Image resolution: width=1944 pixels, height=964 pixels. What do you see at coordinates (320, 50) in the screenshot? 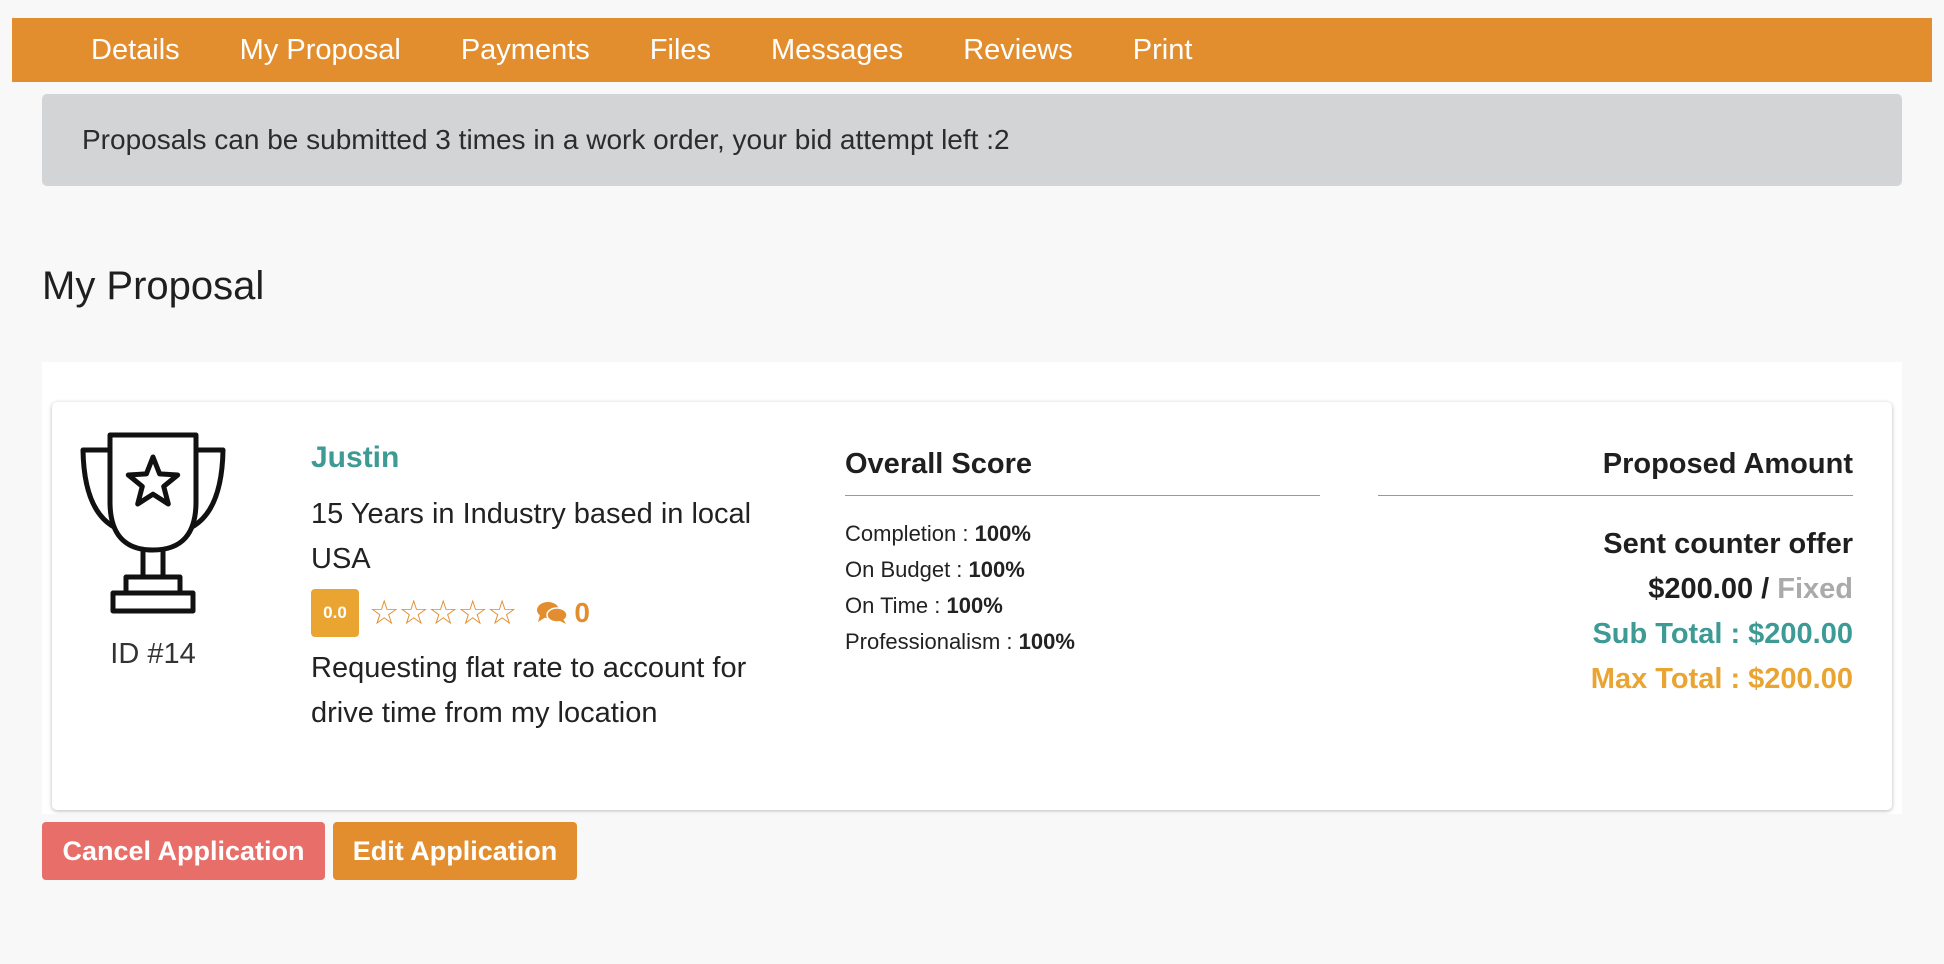
I see `tab-my-proposal: My Proposal` at bounding box center [320, 50].